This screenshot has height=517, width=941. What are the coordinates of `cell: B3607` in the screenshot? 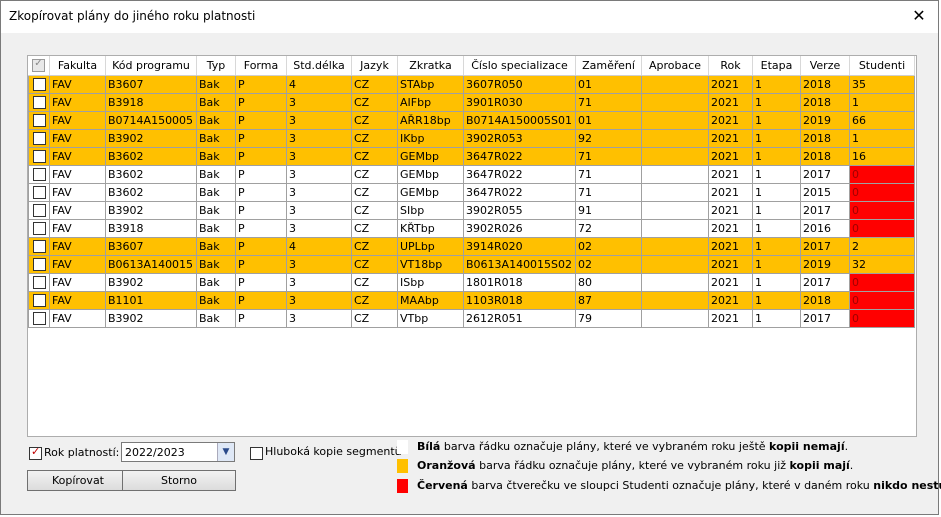 It's located at (151, 84).